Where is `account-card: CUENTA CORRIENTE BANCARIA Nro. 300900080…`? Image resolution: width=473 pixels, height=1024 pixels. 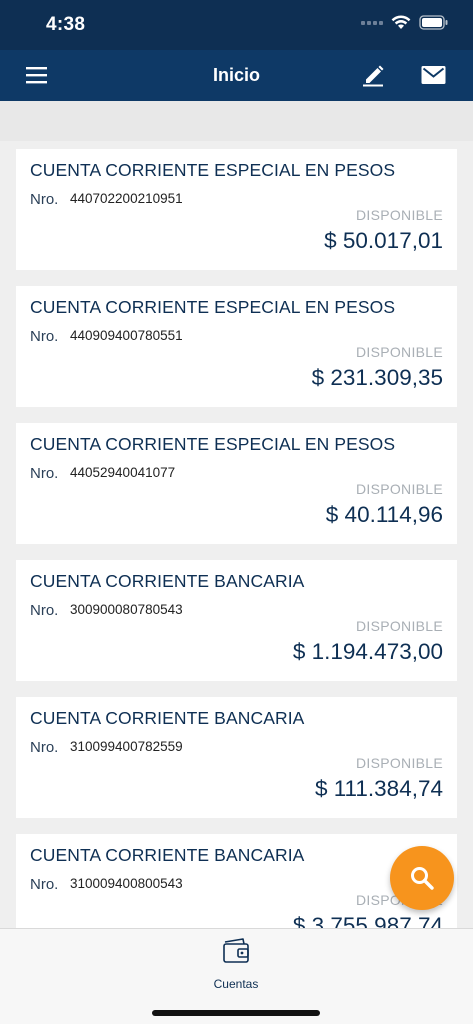 account-card: CUENTA CORRIENTE BANCARIA Nro. 300900080… is located at coordinates (236, 620).